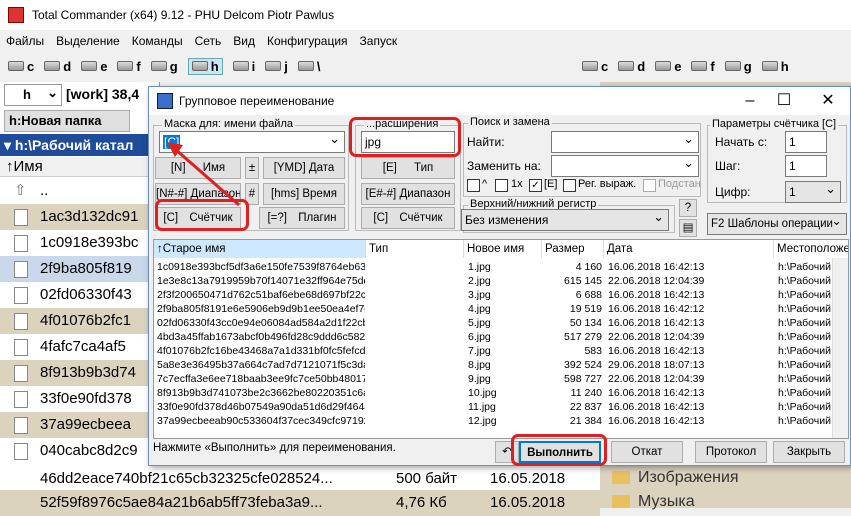  Describe the element at coordinates (738, 66) in the screenshot. I see `drive-g-right: g` at that location.